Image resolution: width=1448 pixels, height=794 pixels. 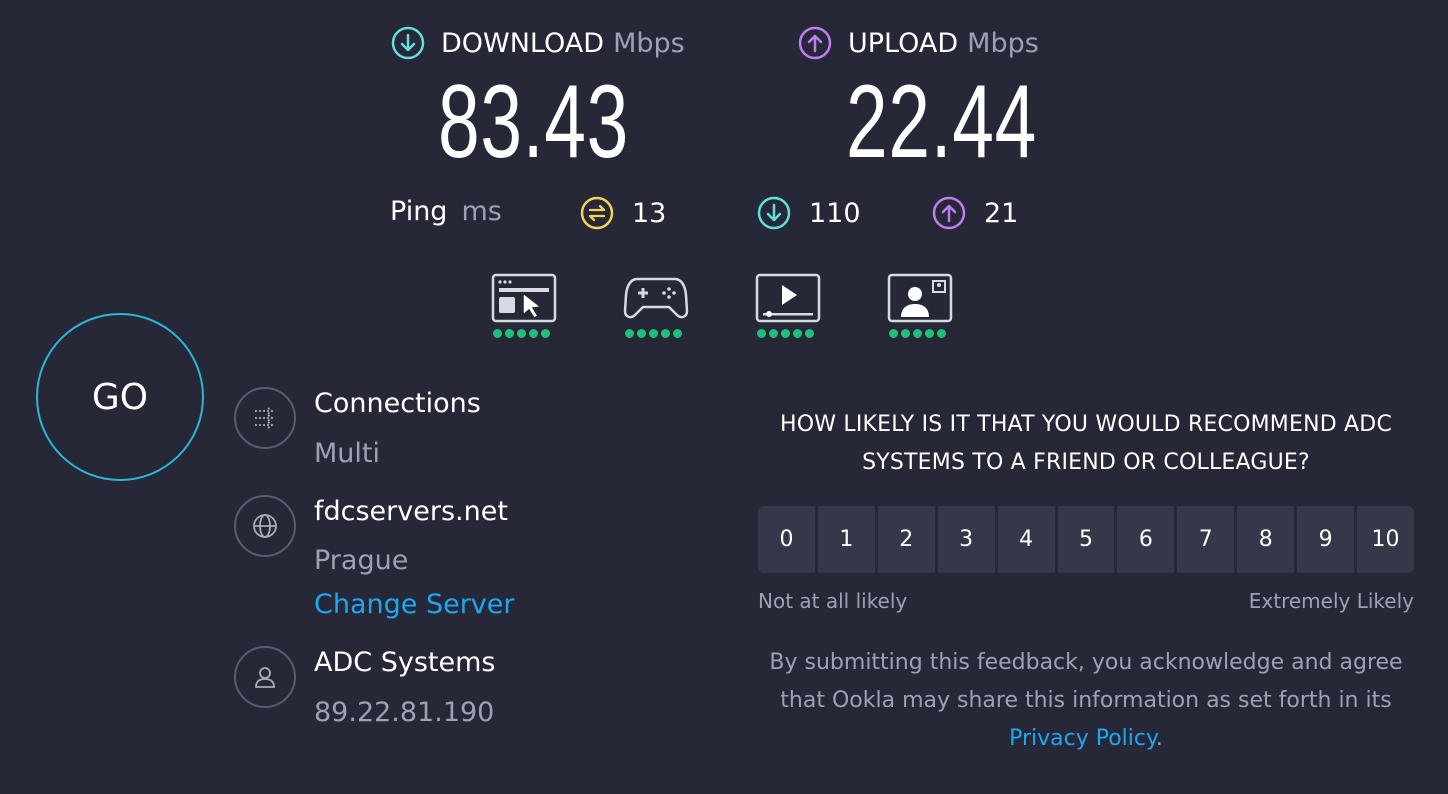 I want to click on upload-header: UPLOAD Mbps, so click(x=918, y=43).